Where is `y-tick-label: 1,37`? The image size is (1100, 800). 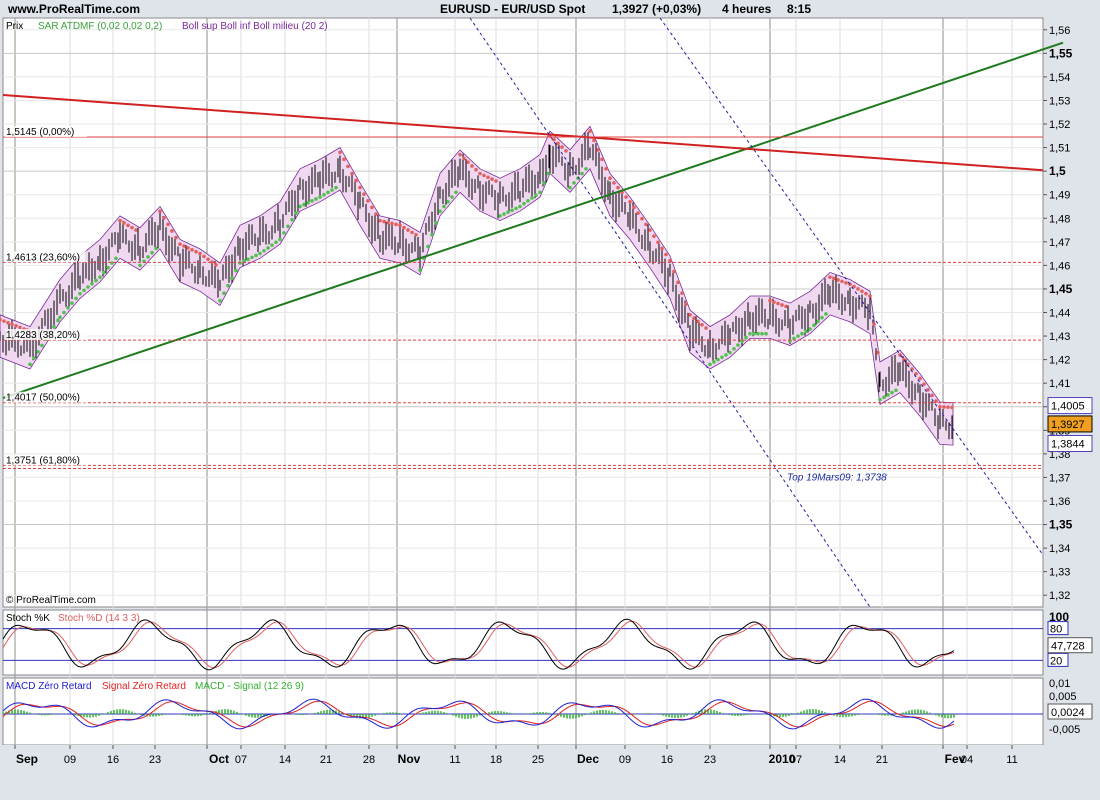
y-tick-label: 1,37 is located at coordinates (1059, 478).